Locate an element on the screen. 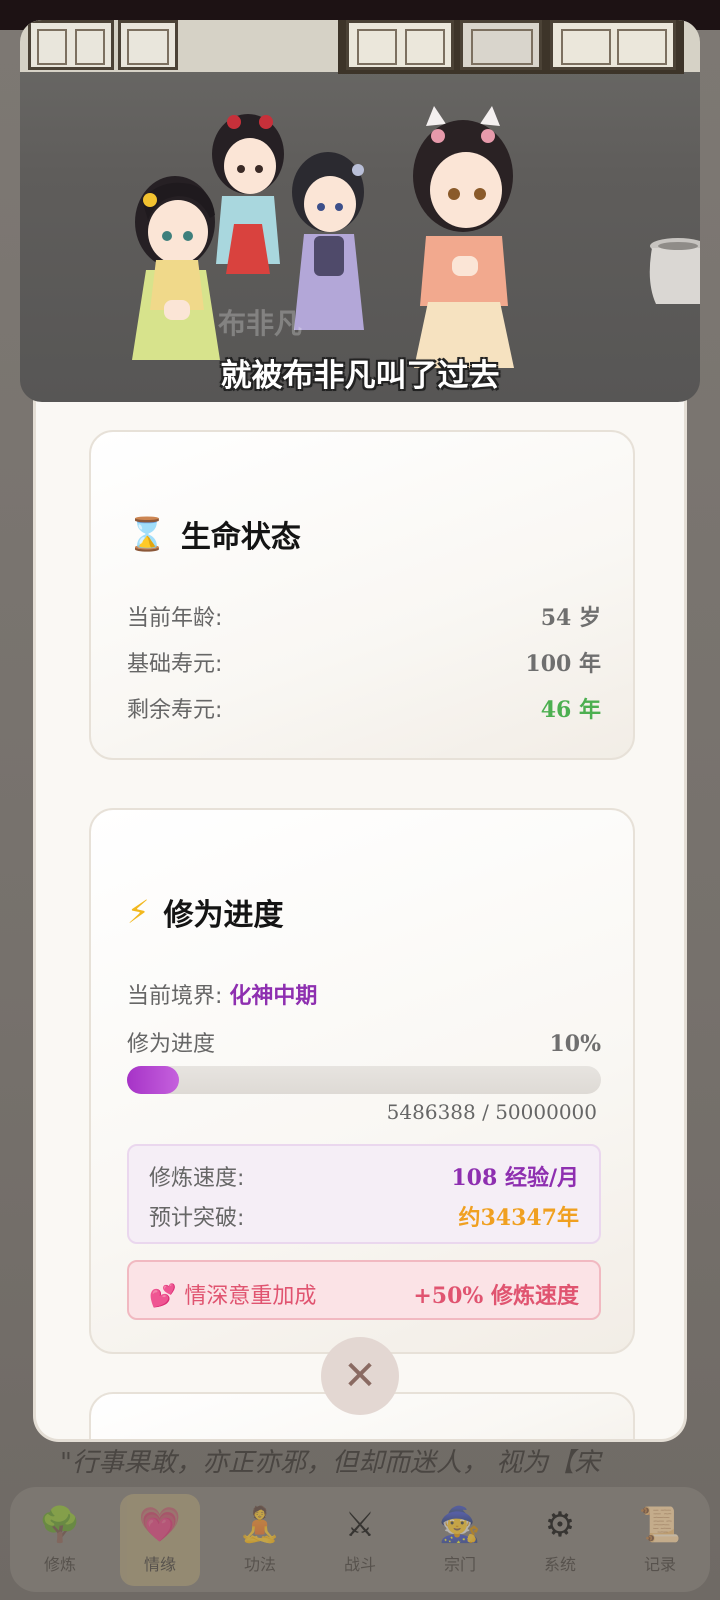 The image size is (720, 1600). speed-label: 修炼速度: is located at coordinates (197, 1178).